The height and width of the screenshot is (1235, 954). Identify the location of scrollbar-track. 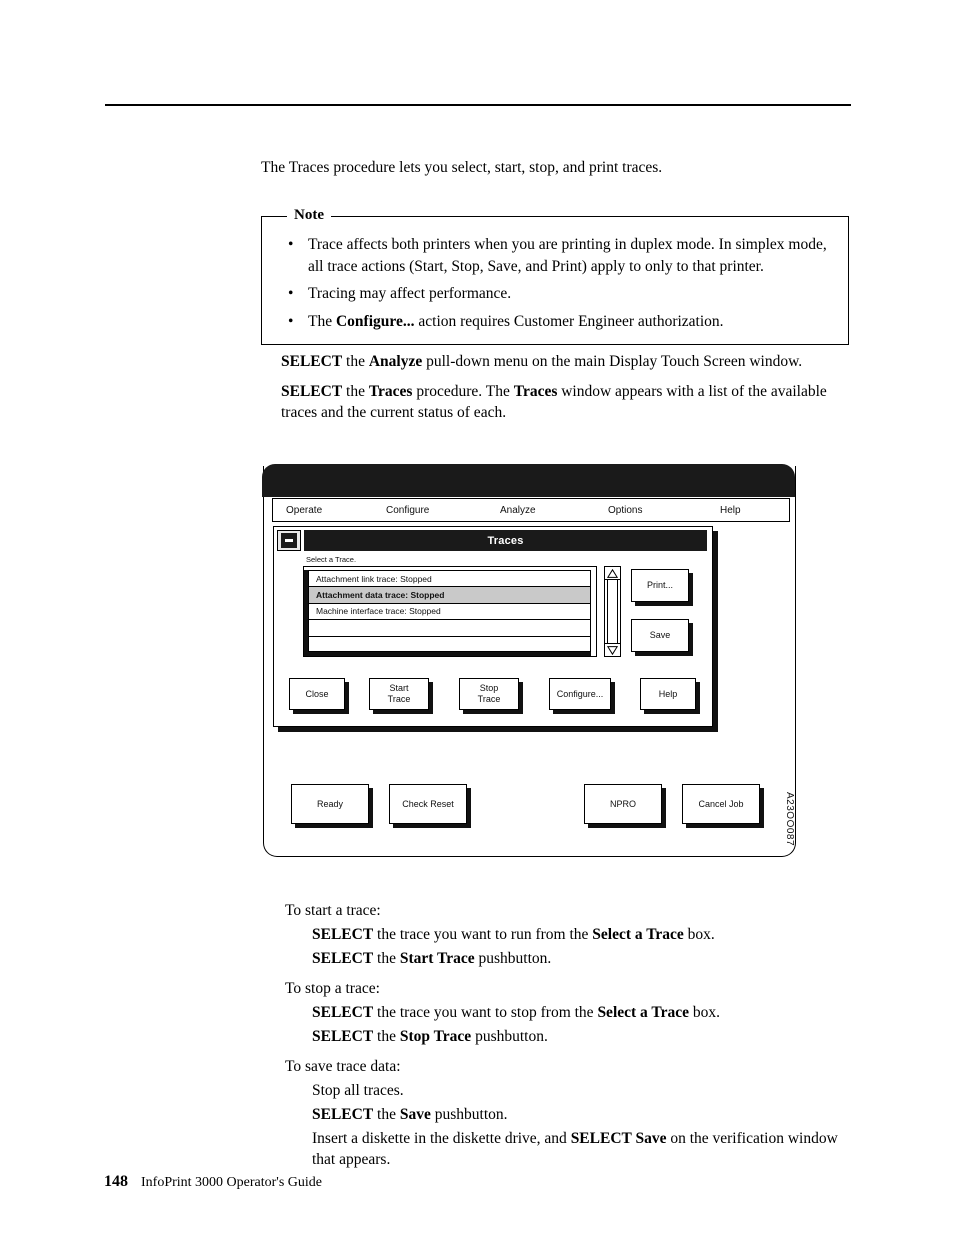
(612, 611).